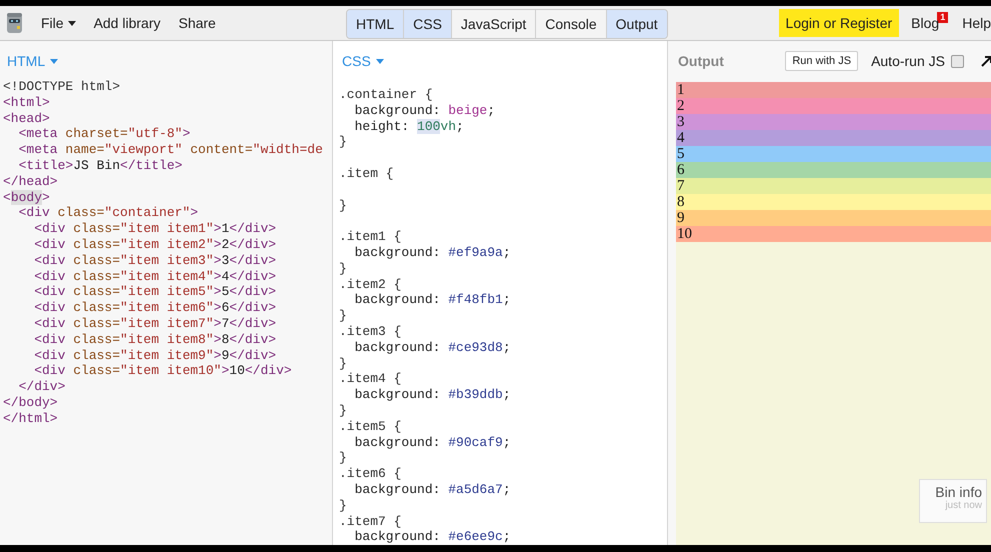 Image resolution: width=991 pixels, height=552 pixels. Describe the element at coordinates (155, 260) in the screenshot. I see `code-line: <div class="item item3">3</div>` at that location.